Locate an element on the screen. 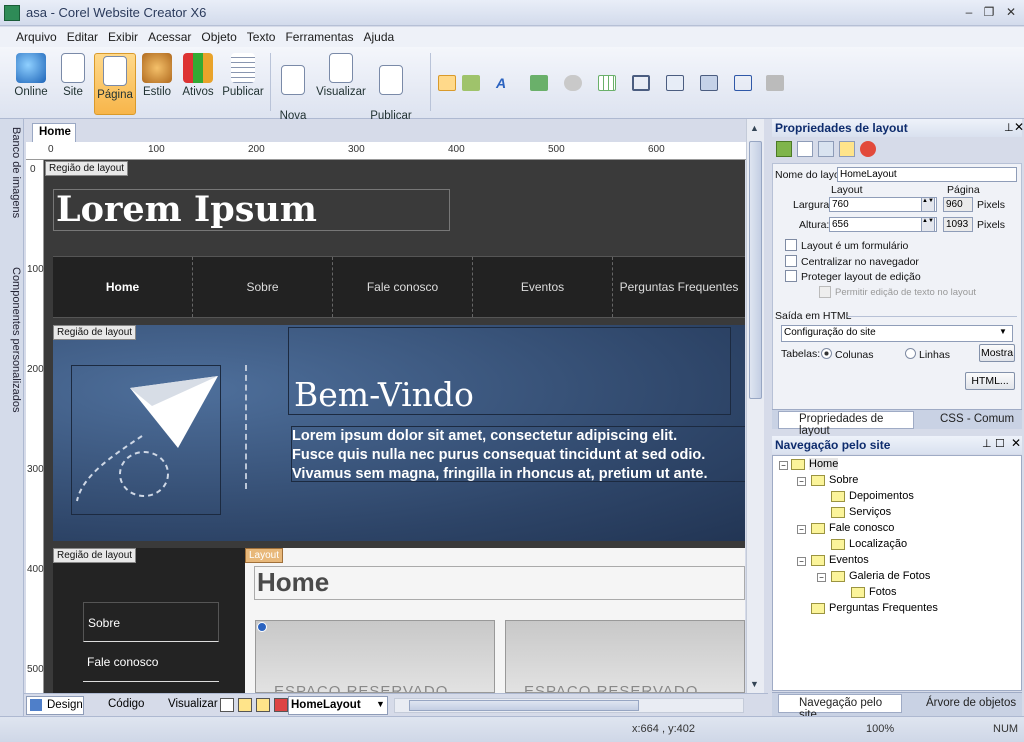 The width and height of the screenshot is (1024, 742). layout-icon is located at coordinates (245, 705).